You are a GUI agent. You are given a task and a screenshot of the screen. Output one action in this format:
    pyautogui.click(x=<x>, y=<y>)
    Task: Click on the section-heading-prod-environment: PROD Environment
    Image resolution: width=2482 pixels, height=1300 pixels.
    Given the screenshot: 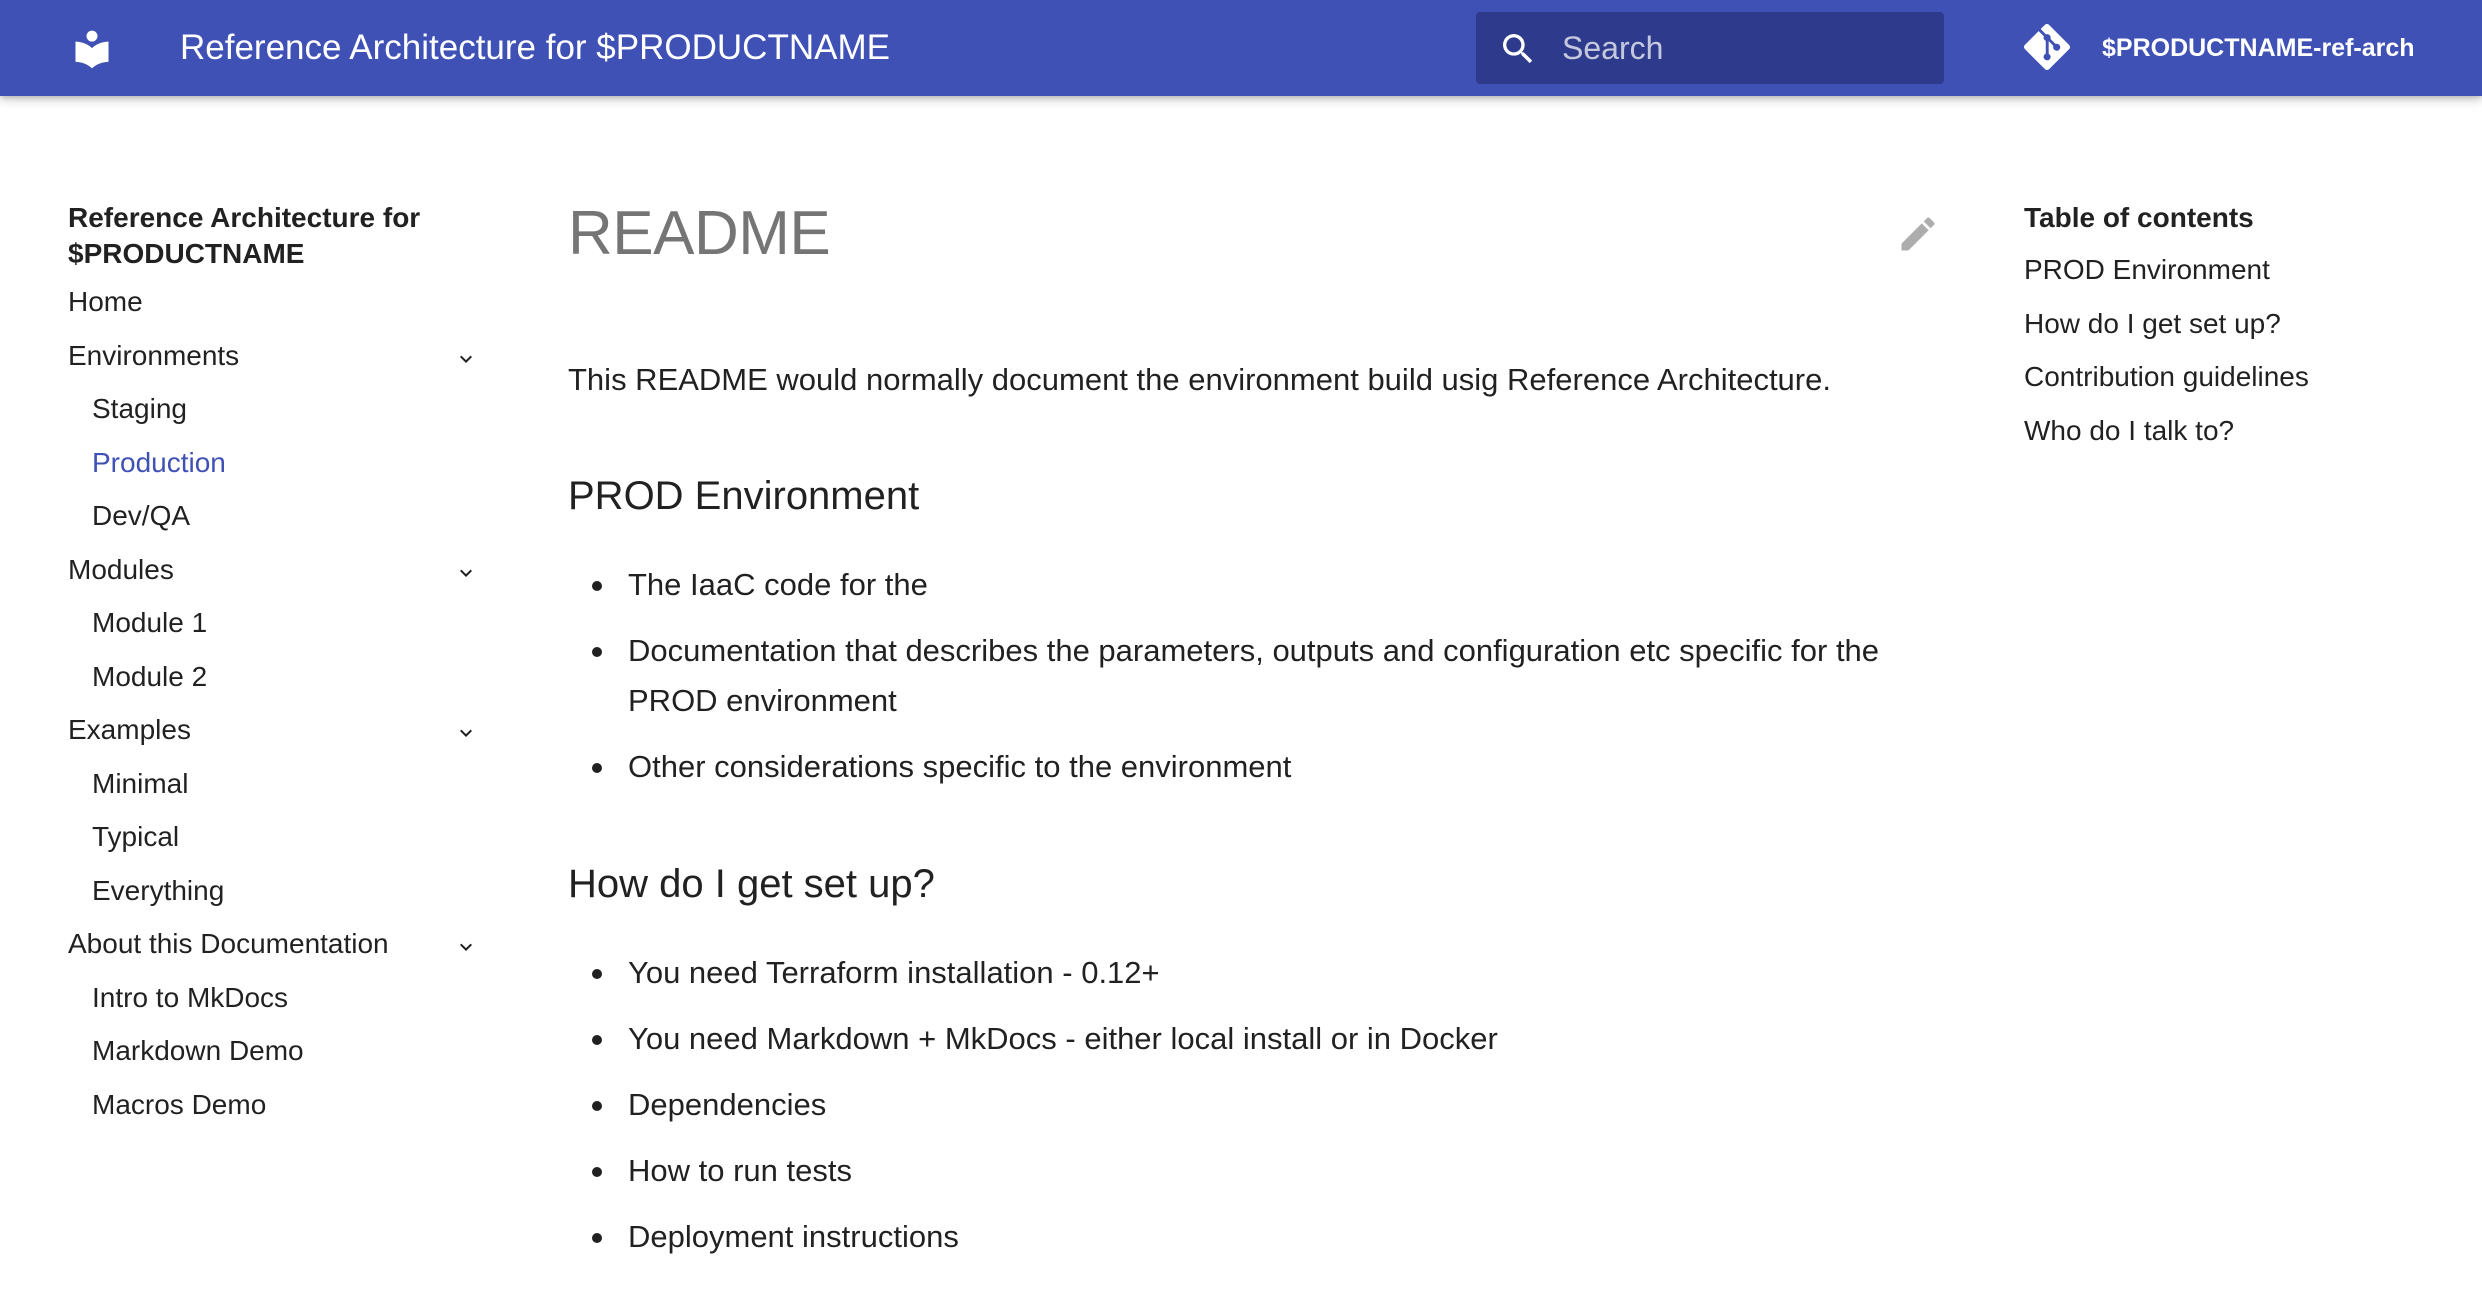 What is the action you would take?
    pyautogui.click(x=744, y=496)
    